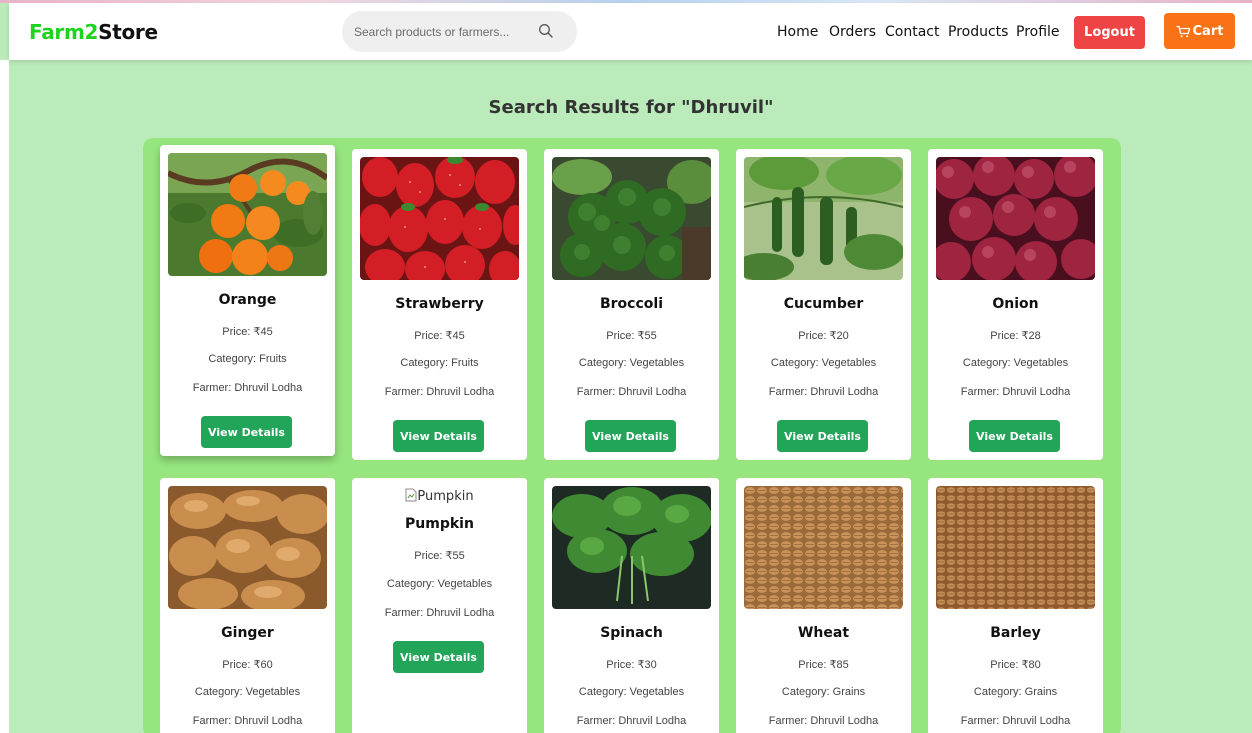 The width and height of the screenshot is (1252, 733). I want to click on product-image-strawberry, so click(439, 218).